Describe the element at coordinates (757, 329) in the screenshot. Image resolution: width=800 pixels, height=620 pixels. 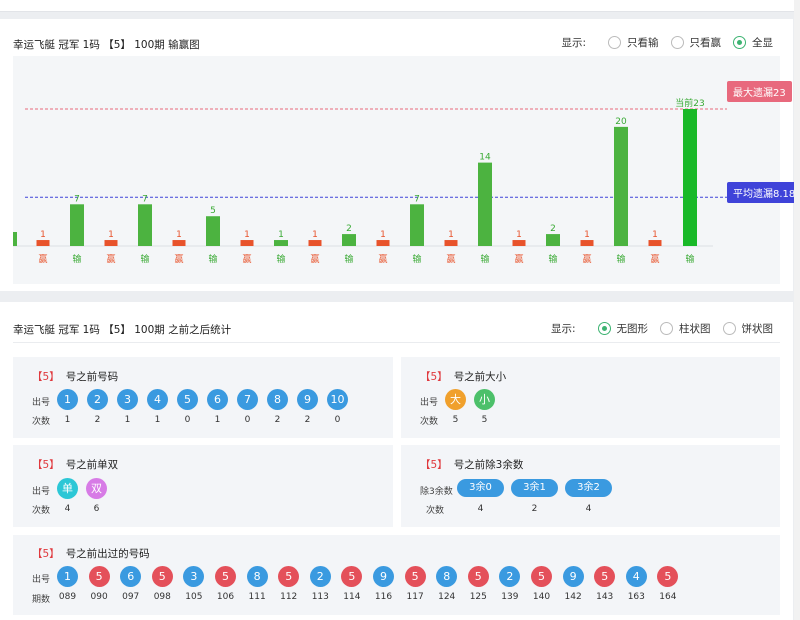
I see `radio-label: 饼状图` at that location.